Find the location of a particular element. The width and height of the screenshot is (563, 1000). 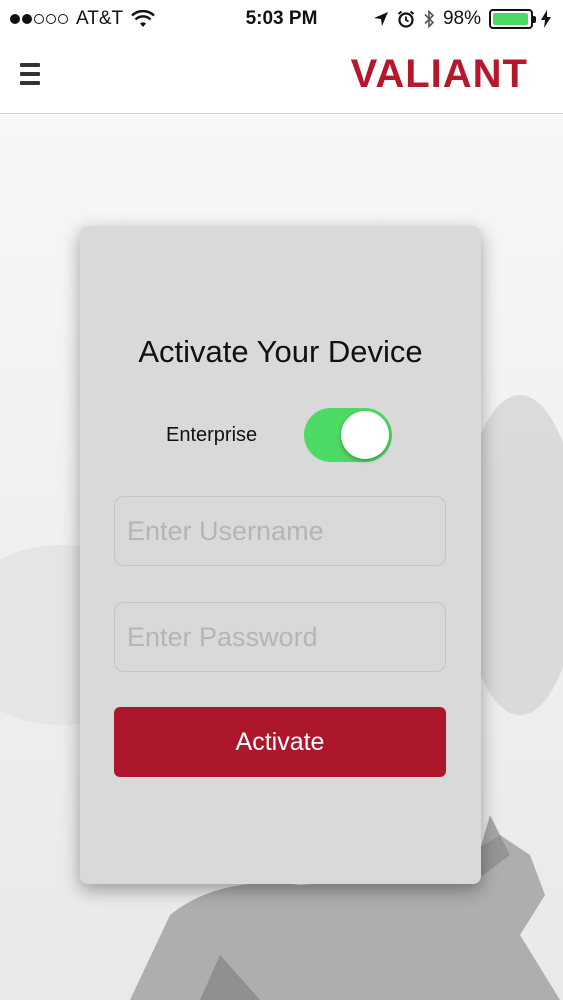

battery-icon is located at coordinates (512, 19).